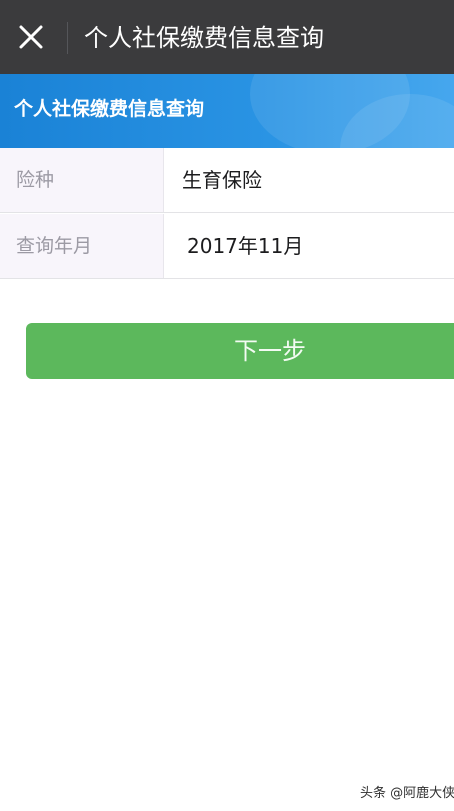  Describe the element at coordinates (109, 109) in the screenshot. I see `banner-title: 个人社保缴费信息查询` at that location.